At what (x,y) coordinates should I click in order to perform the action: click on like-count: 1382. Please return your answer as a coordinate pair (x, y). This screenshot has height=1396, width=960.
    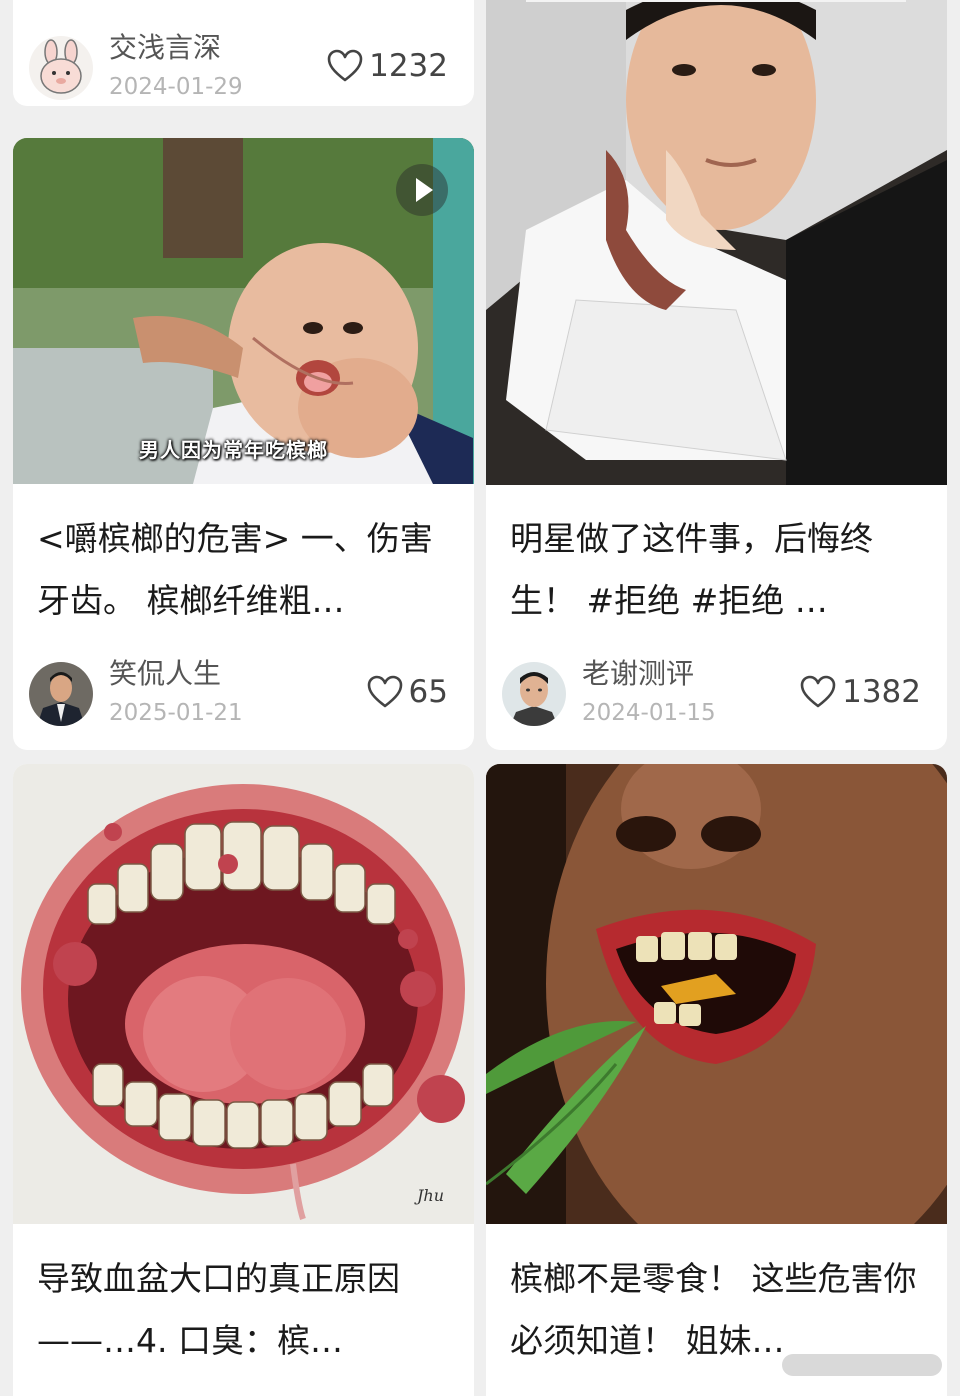
    Looking at the image, I should click on (881, 692).